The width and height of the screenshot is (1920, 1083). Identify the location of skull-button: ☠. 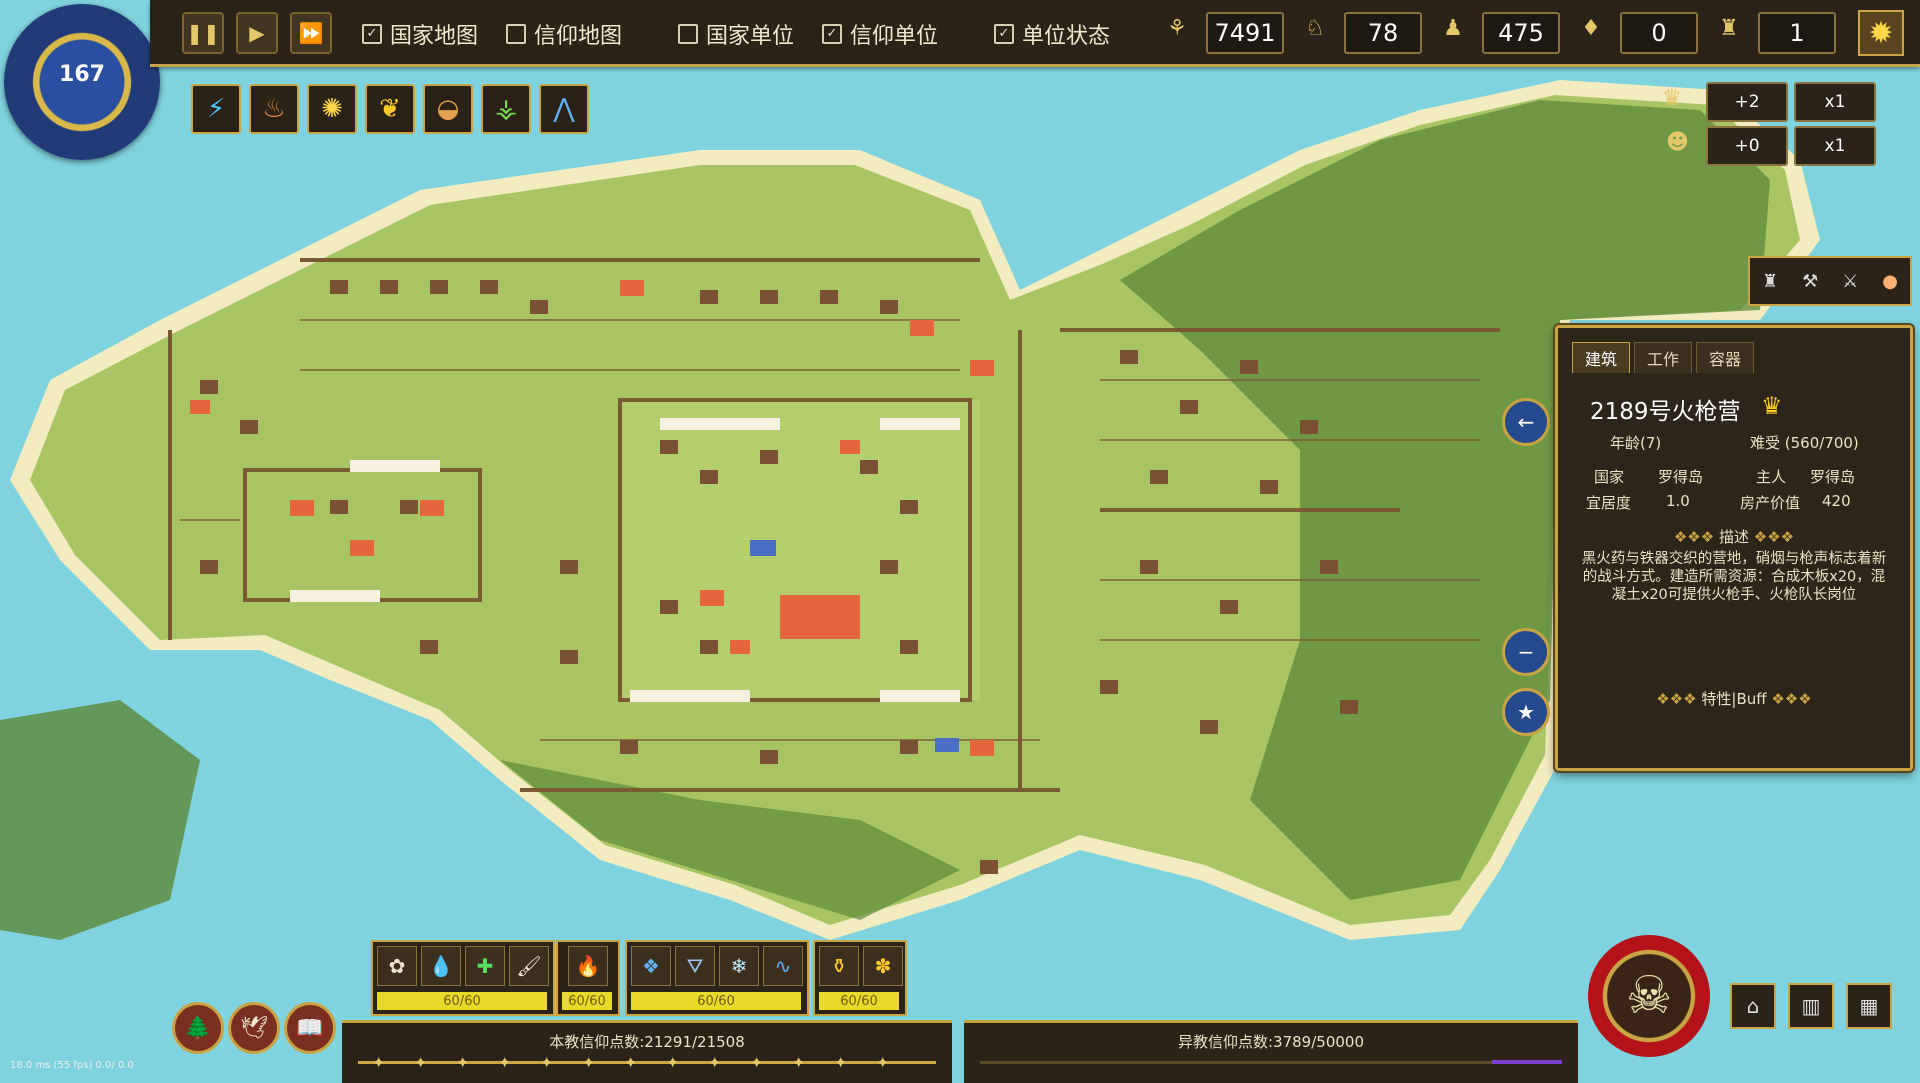
(1649, 996).